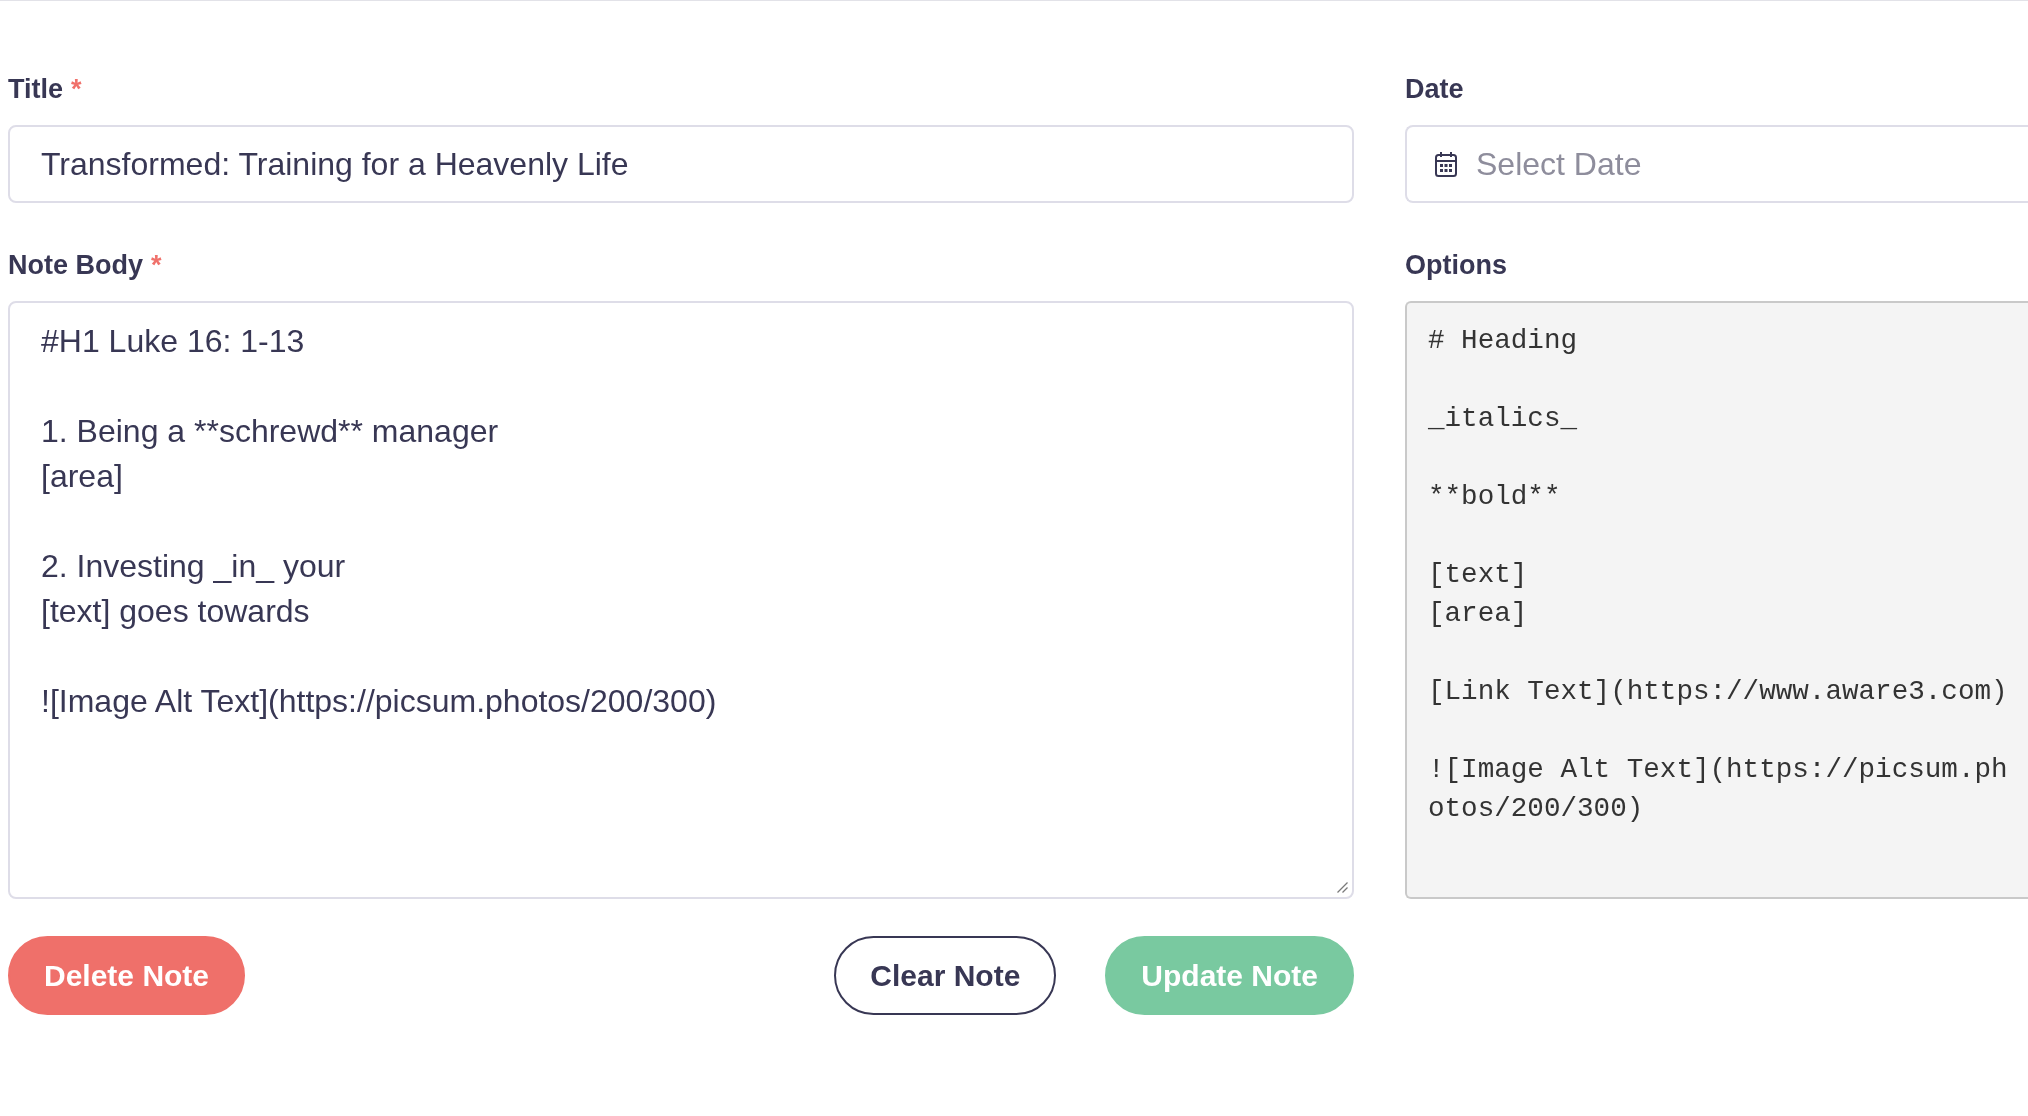 Image resolution: width=2028 pixels, height=1116 pixels. I want to click on syntax-example: ![Image Alt Text](https://picsum.photos/200/300), so click(1718, 789).